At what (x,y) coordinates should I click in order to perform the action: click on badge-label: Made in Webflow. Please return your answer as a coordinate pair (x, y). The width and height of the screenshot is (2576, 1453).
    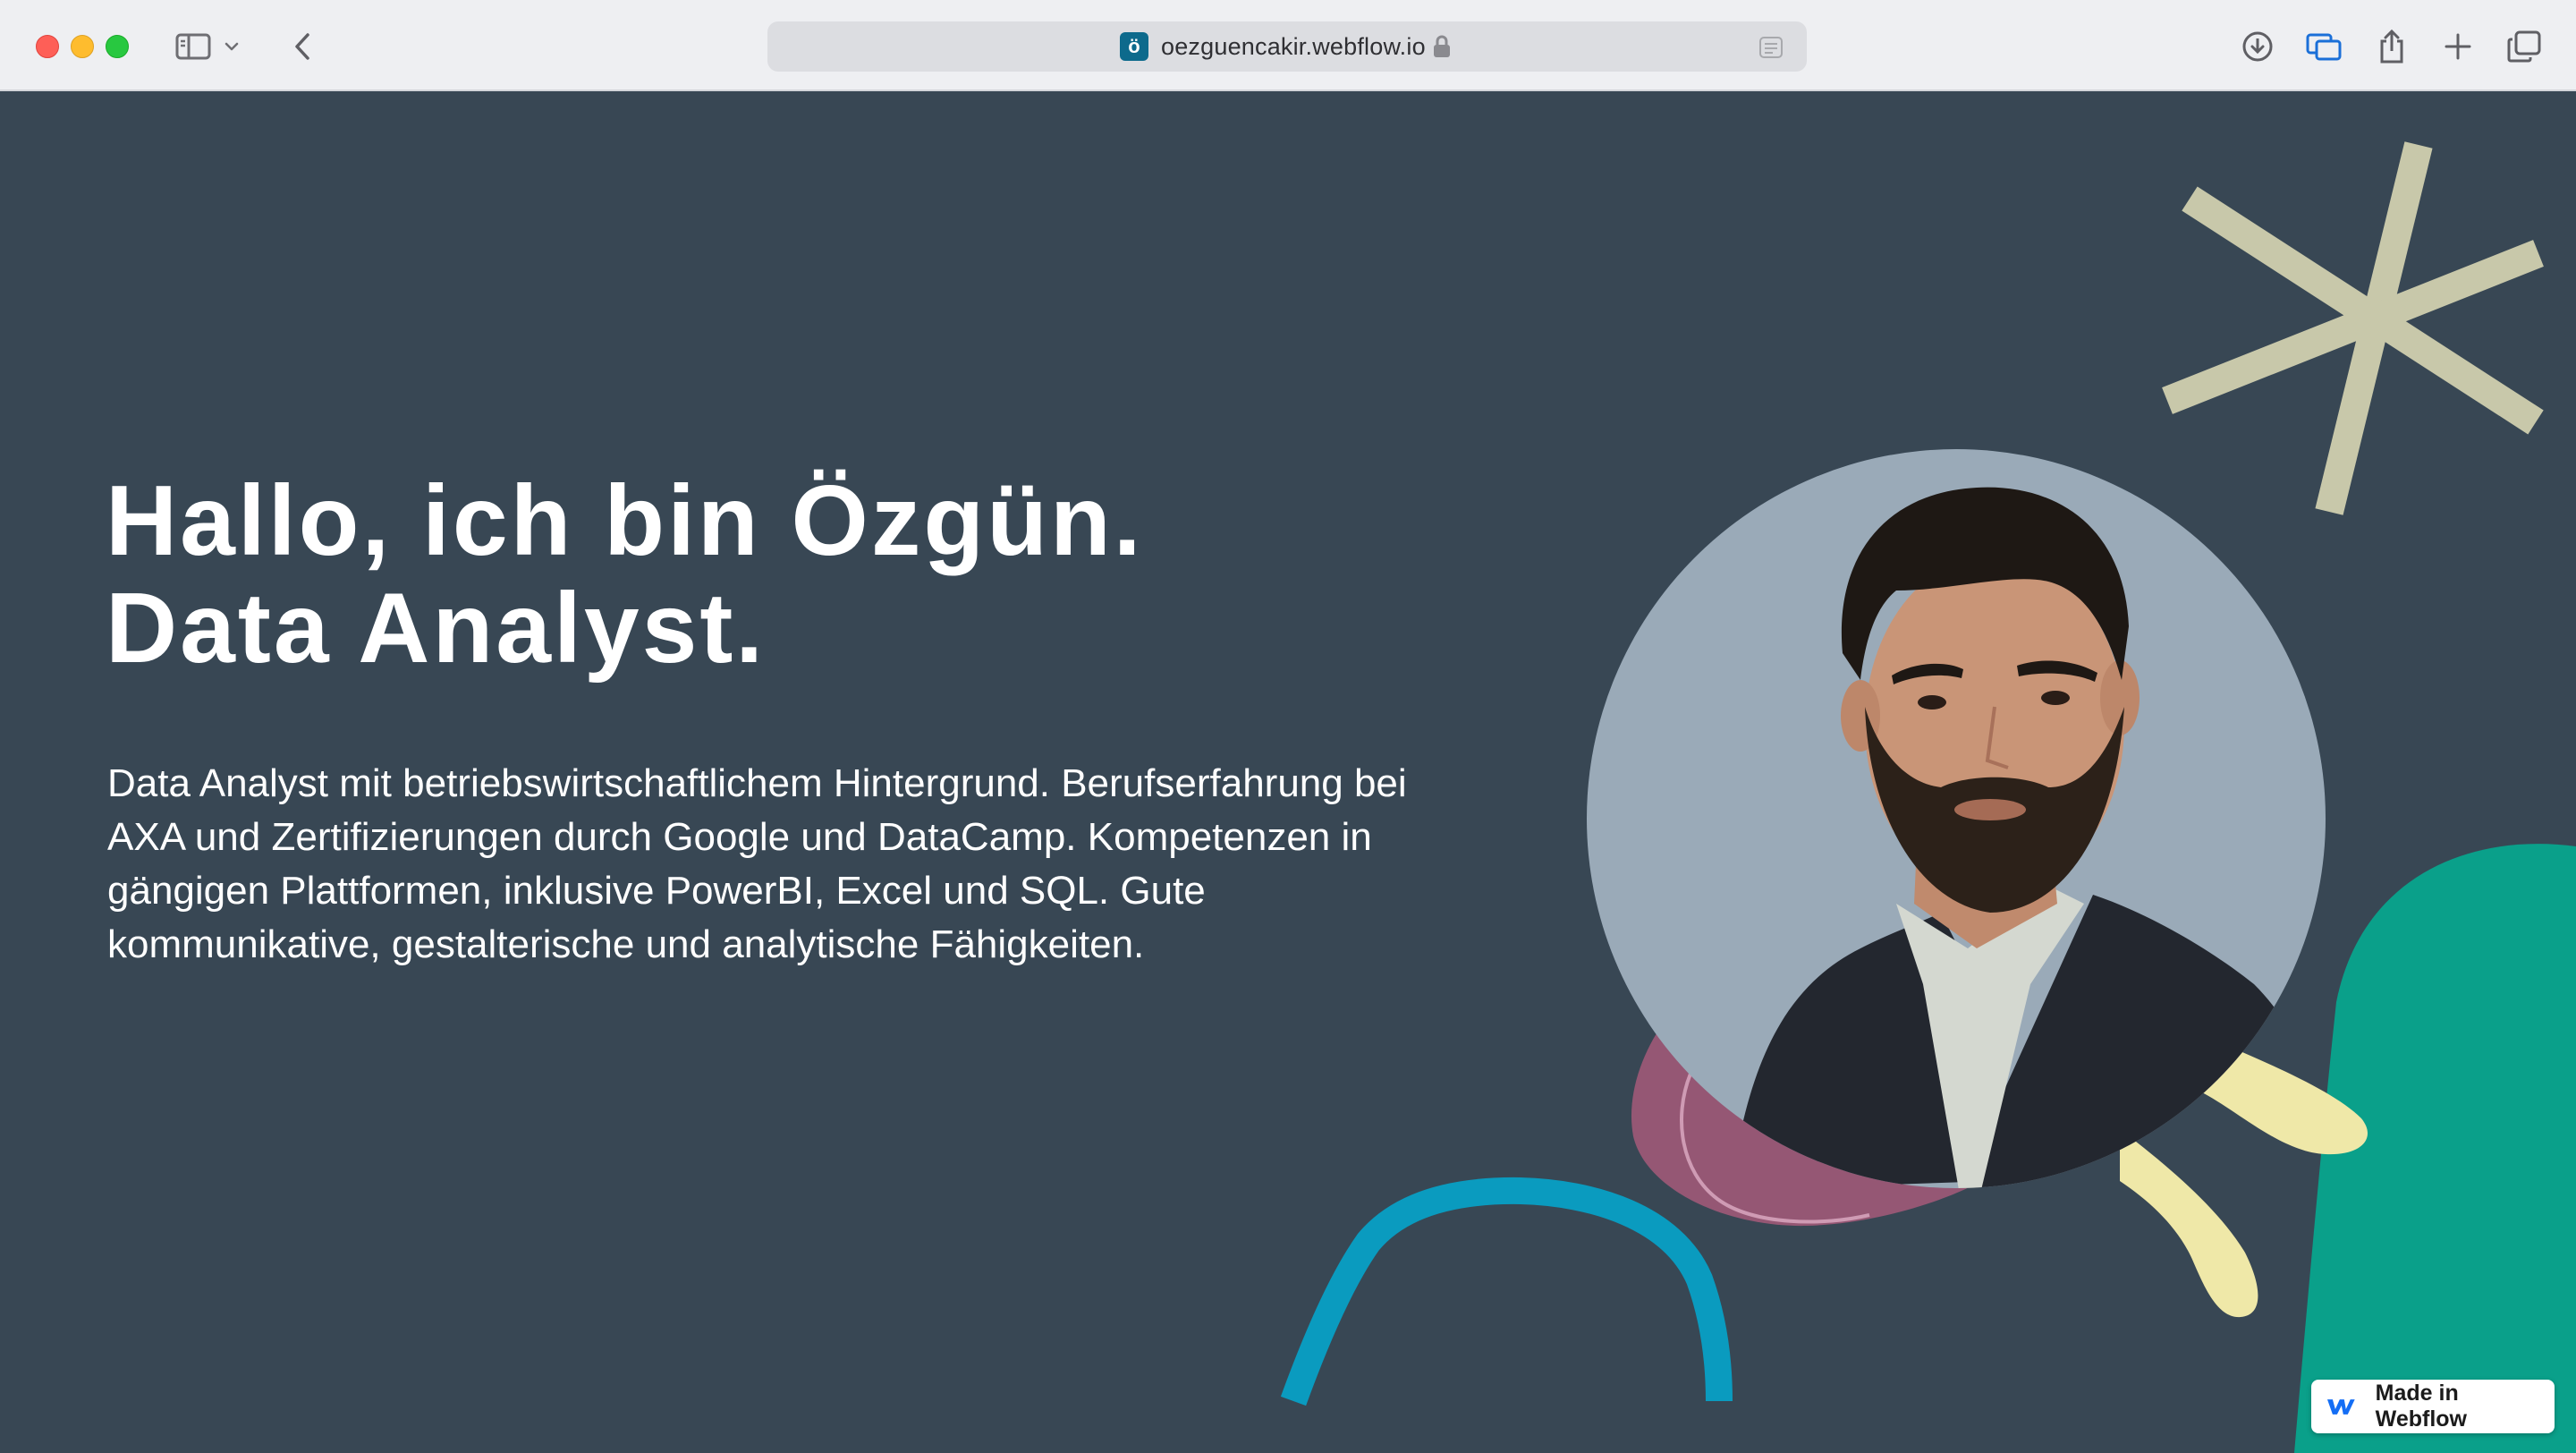
    Looking at the image, I should click on (2421, 1406).